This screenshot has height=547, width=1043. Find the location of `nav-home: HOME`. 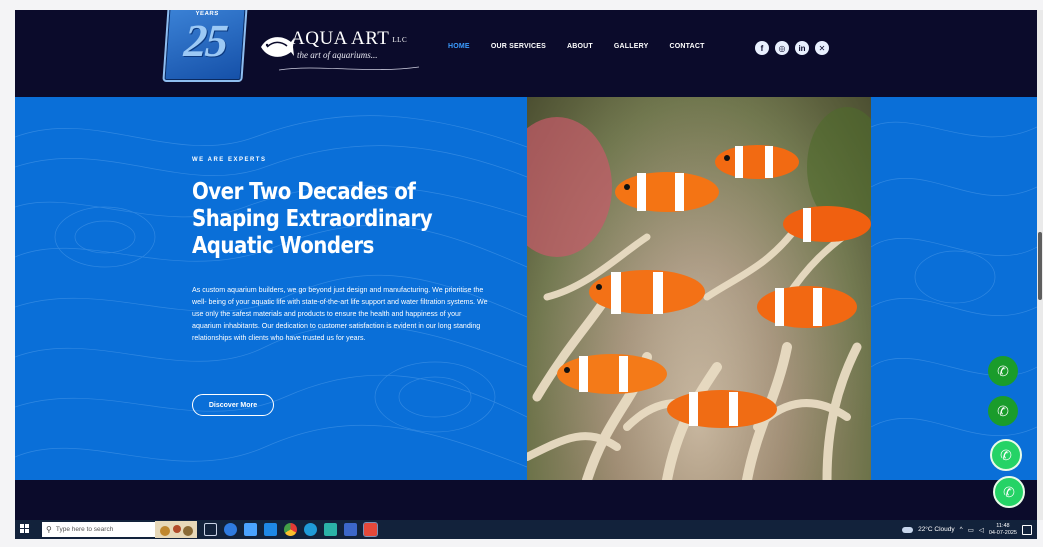

nav-home: HOME is located at coordinates (459, 46).